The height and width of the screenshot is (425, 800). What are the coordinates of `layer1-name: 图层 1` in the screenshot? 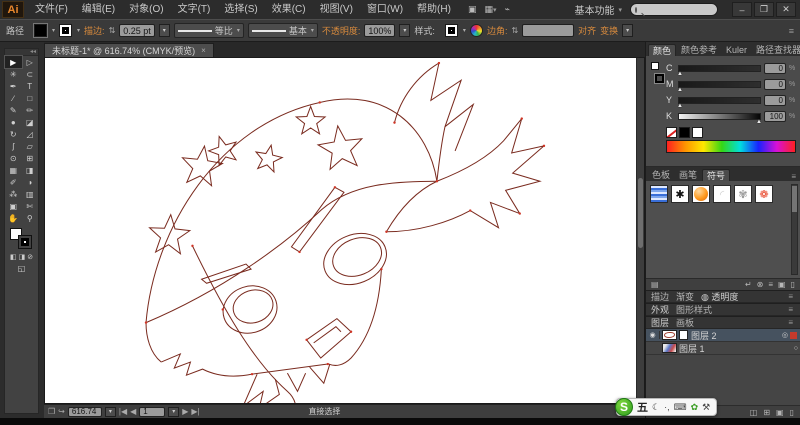 It's located at (692, 348).